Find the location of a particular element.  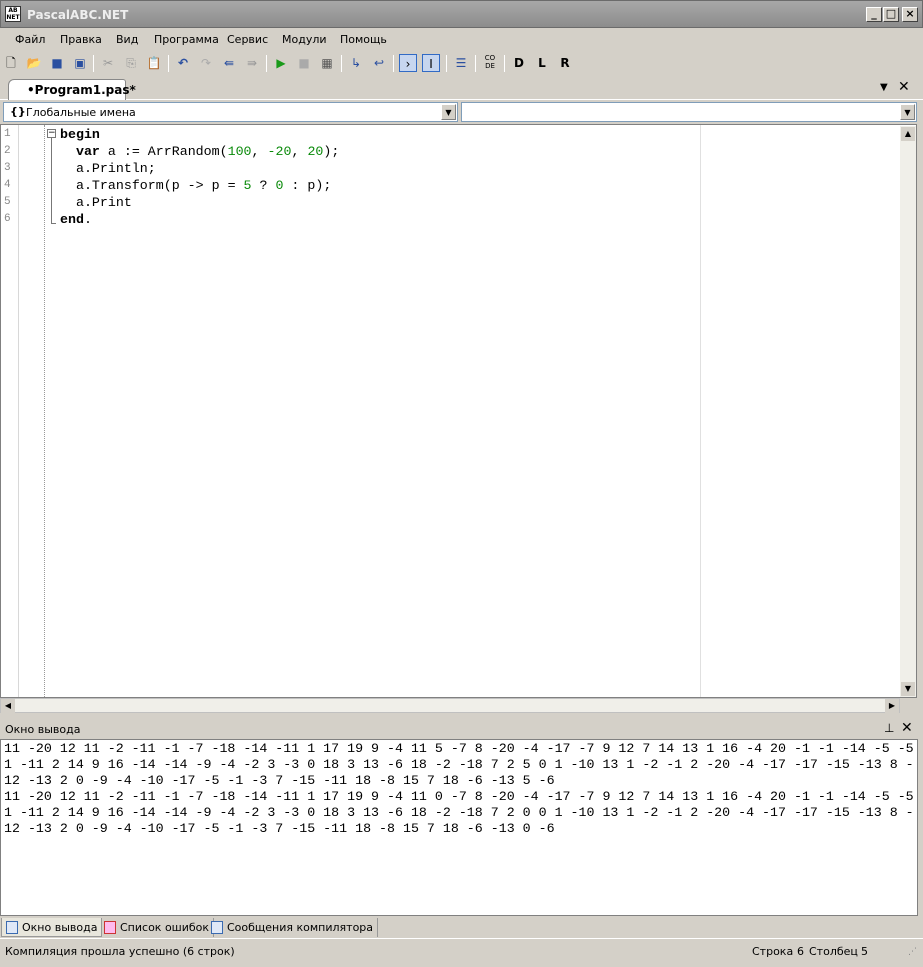

editor-vertical-scrollbar: ▲ ▼ is located at coordinates (908, 411).